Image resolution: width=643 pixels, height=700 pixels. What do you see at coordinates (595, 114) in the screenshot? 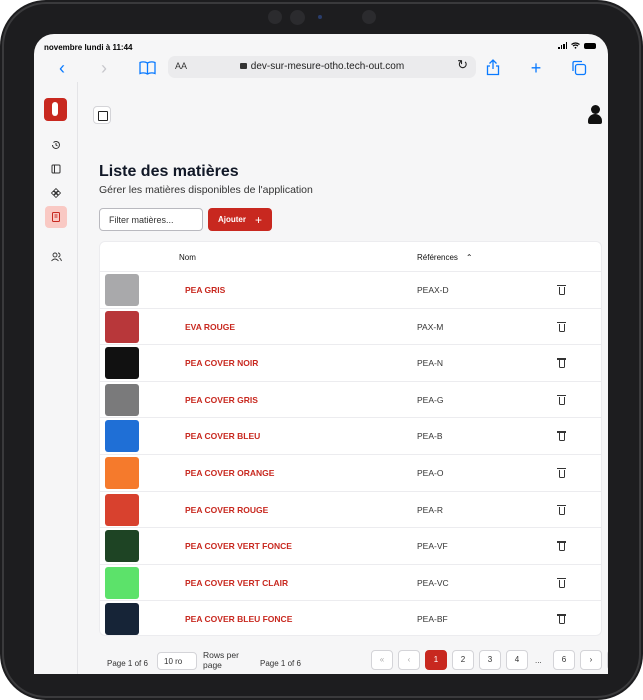
I see `user-avatar` at bounding box center [595, 114].